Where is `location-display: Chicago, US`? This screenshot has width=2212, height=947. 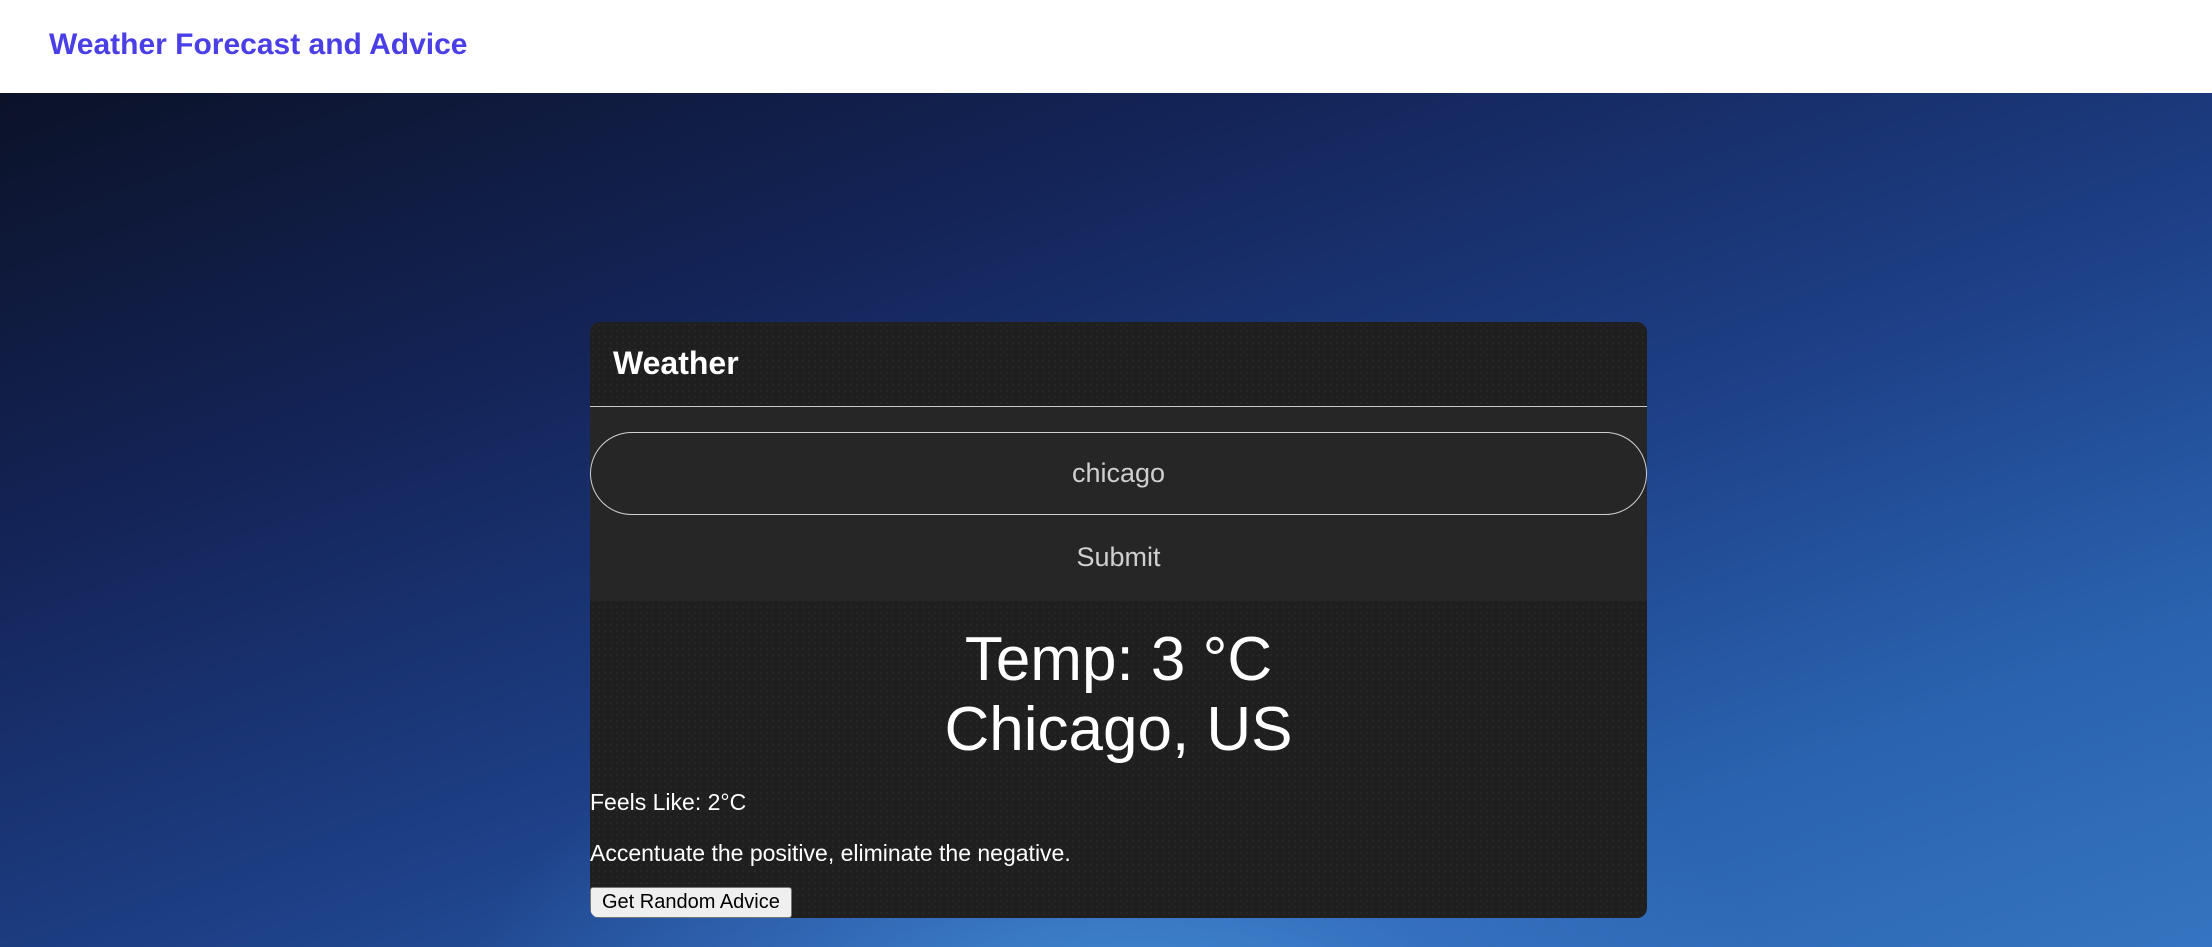 location-display: Chicago, US is located at coordinates (1118, 729).